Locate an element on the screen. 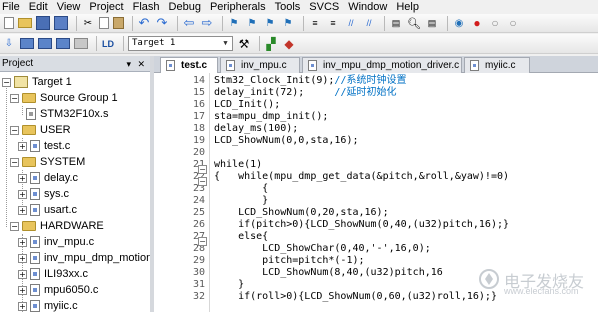 The width and height of the screenshot is (598, 312). redo-icon: ↷ is located at coordinates (162, 22).